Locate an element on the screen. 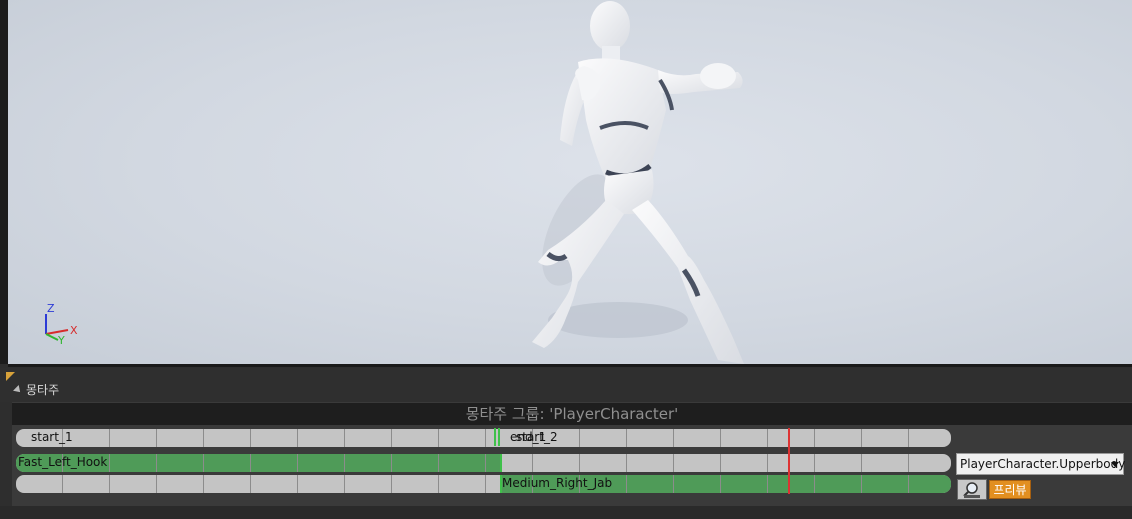 This screenshot has width=1132, height=519. magnifier-icon is located at coordinates (971, 490).